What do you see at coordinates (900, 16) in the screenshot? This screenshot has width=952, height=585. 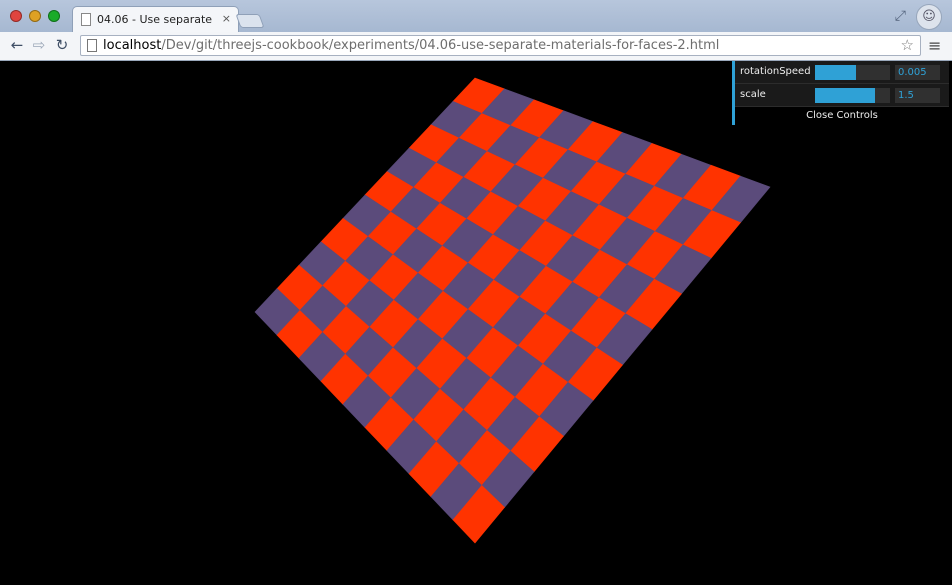 I see `fullscreen-icon: ⤢` at bounding box center [900, 16].